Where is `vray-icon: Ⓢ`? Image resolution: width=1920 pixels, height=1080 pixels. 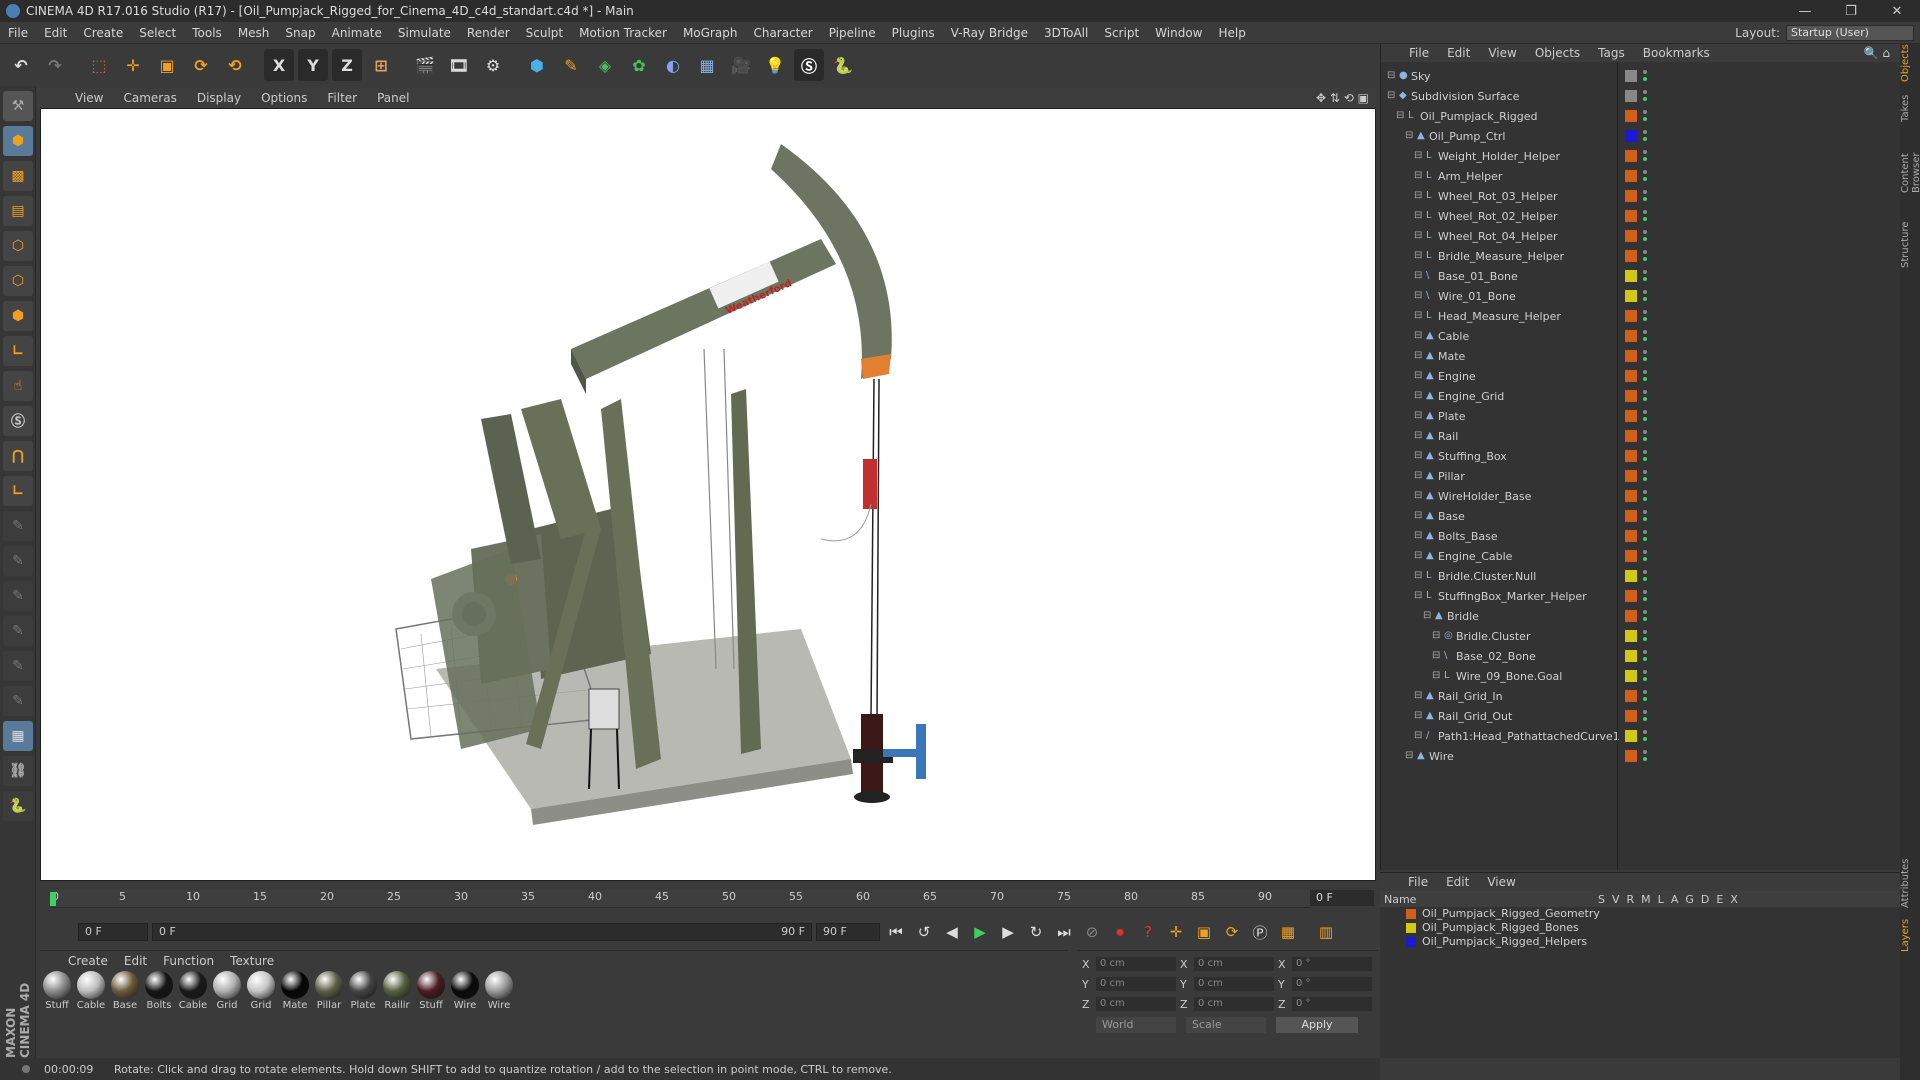 vray-icon: Ⓢ is located at coordinates (809, 65).